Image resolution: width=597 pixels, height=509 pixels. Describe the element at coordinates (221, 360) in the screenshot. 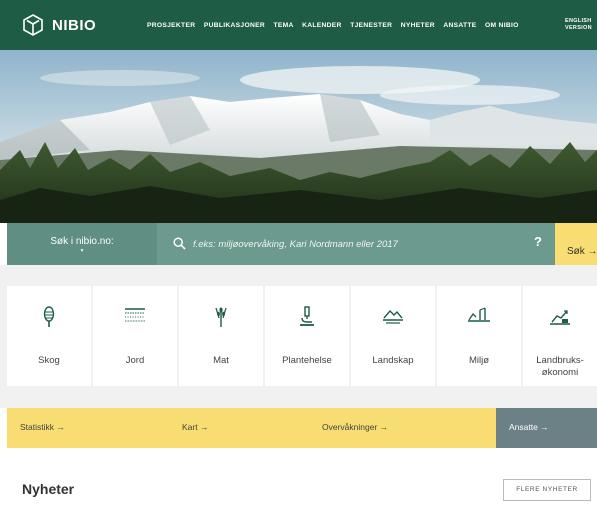

I see `topic-label: Mat` at that location.